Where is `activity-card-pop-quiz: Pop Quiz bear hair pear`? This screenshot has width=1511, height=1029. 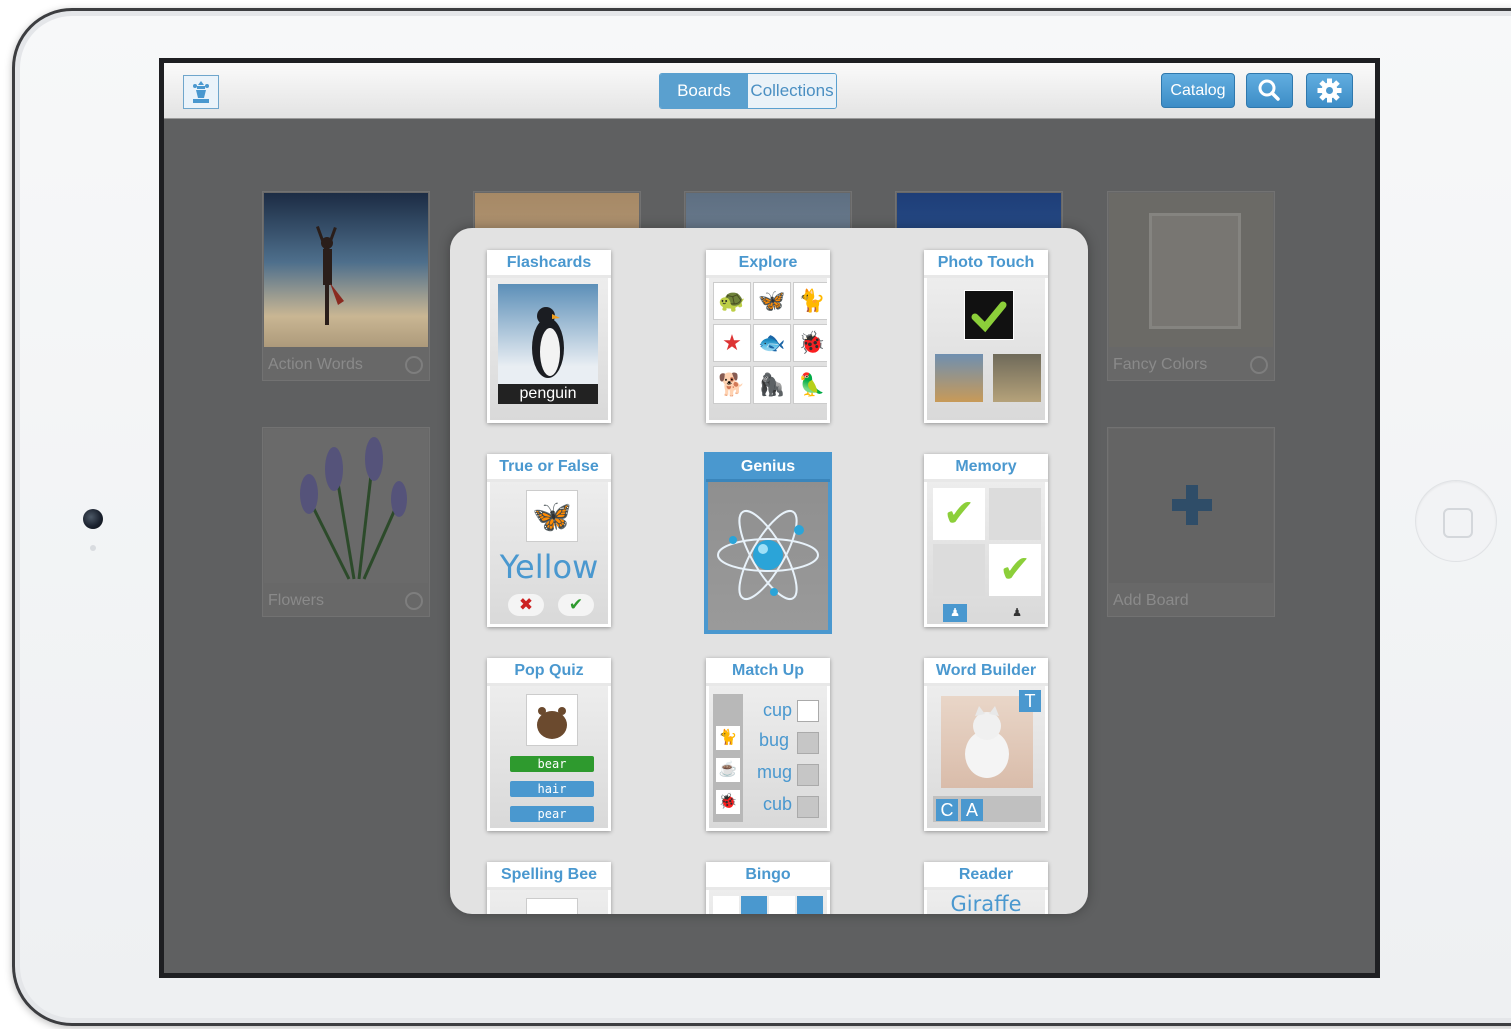 activity-card-pop-quiz: Pop Quiz bear hair pear is located at coordinates (549, 744).